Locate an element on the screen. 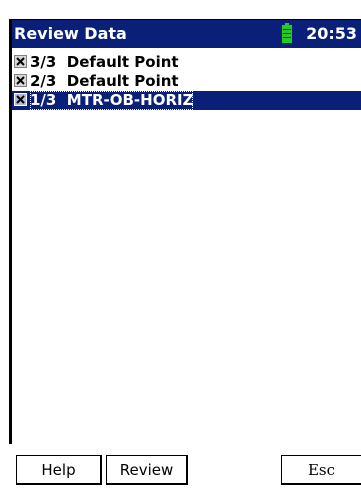 This screenshot has width=361, height=489. list-item: 2/3 Default Point is located at coordinates (186, 81).